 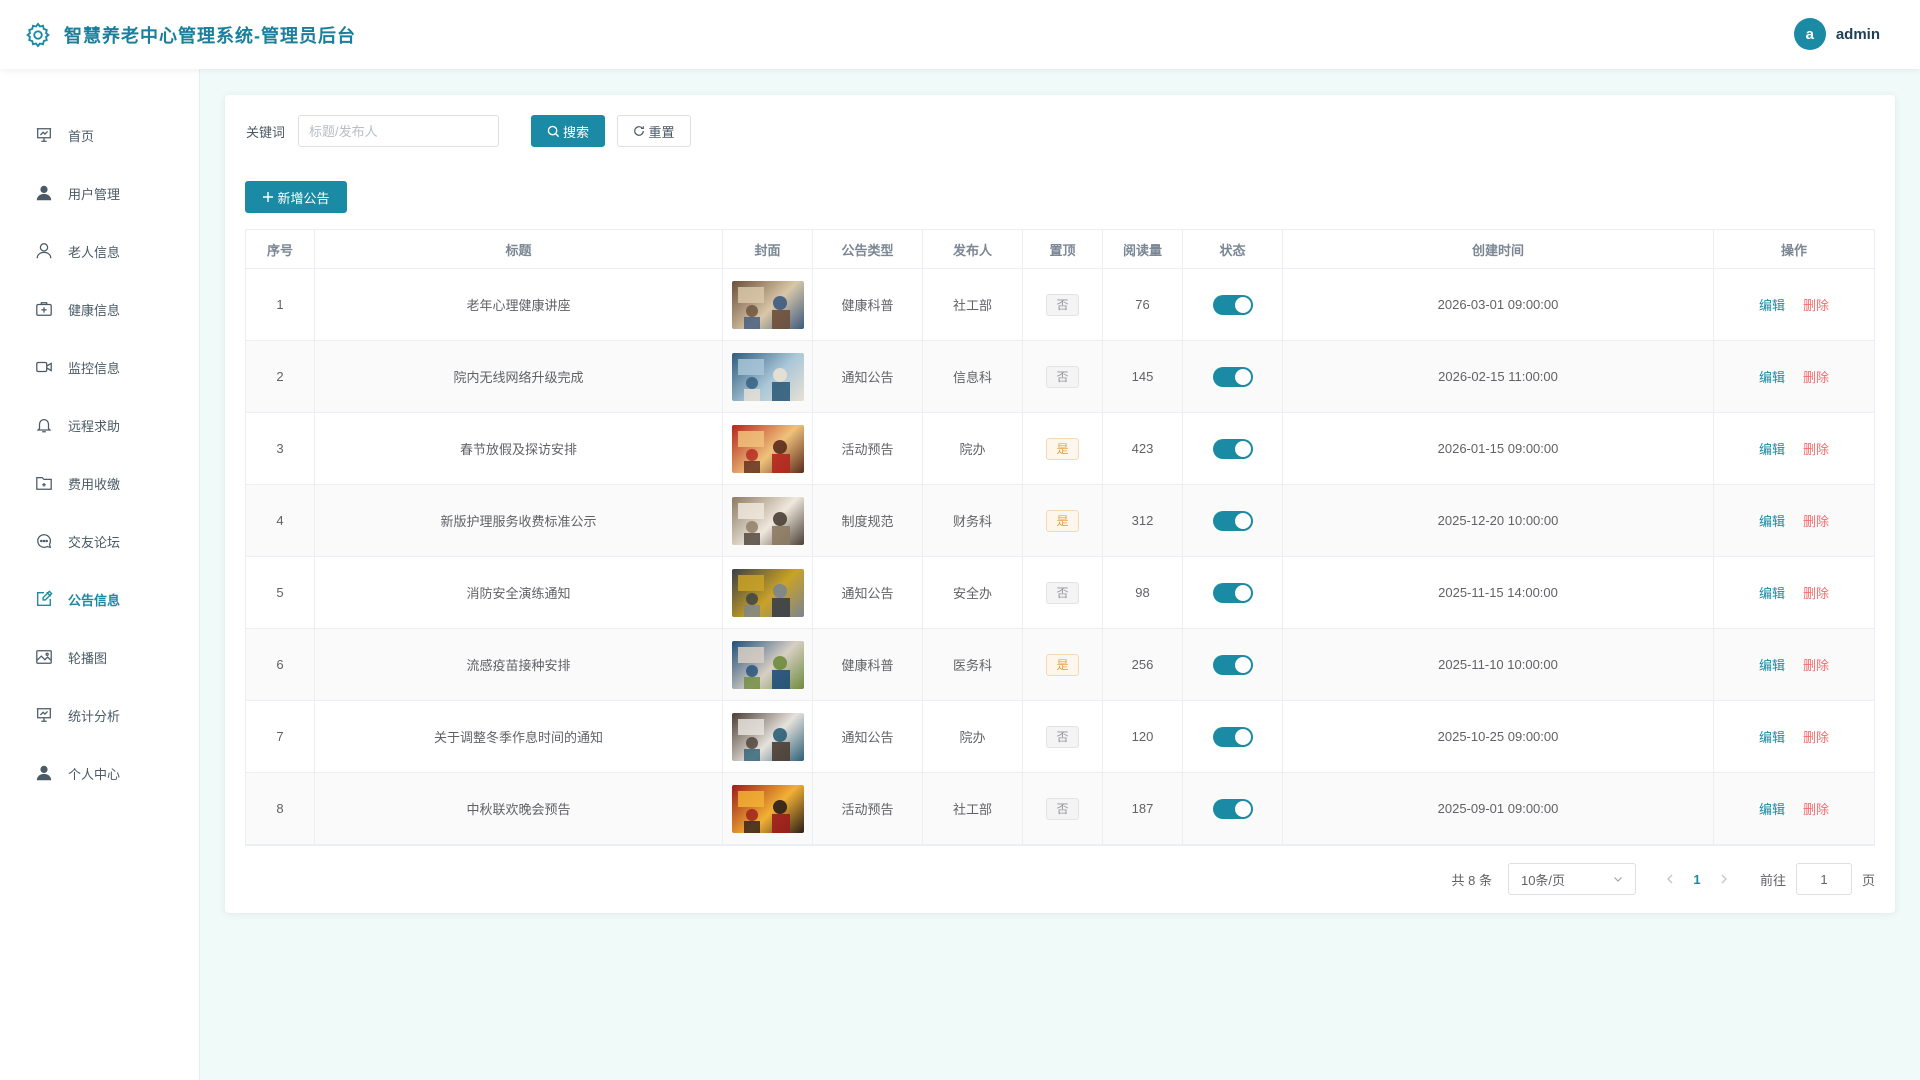 What do you see at coordinates (1809, 34) in the screenshot?
I see `avatar: a` at bounding box center [1809, 34].